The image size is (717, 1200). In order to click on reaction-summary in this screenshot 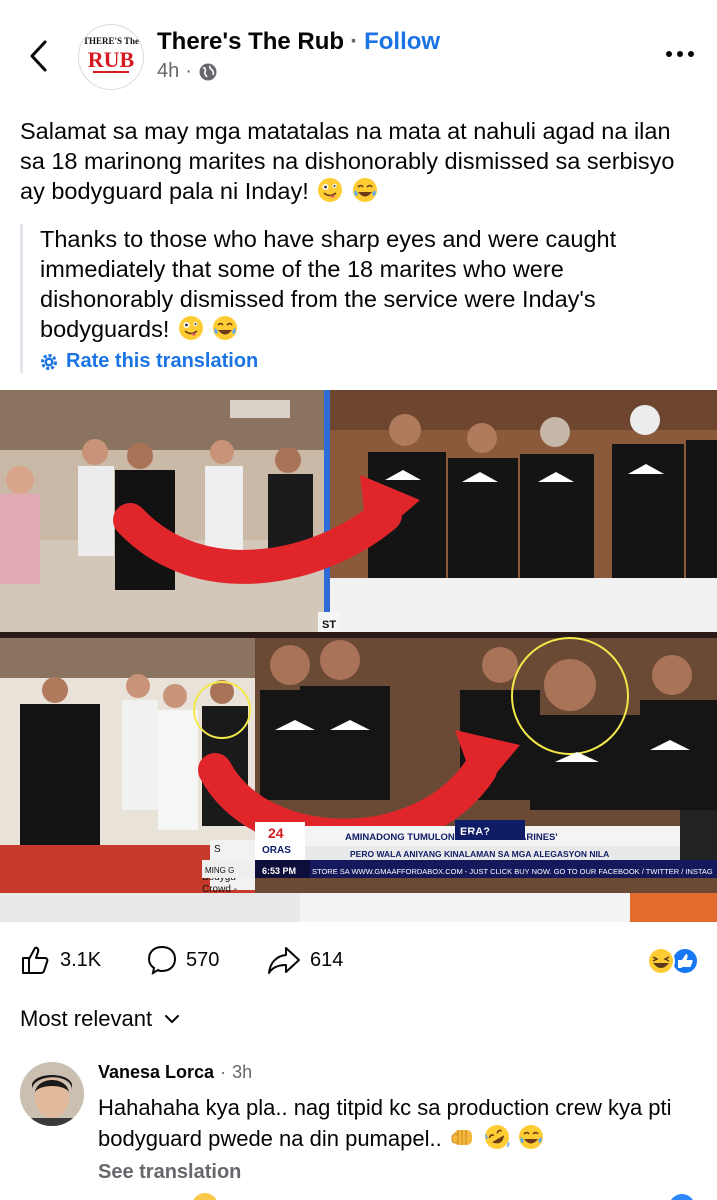, I will do `click(673, 961)`.